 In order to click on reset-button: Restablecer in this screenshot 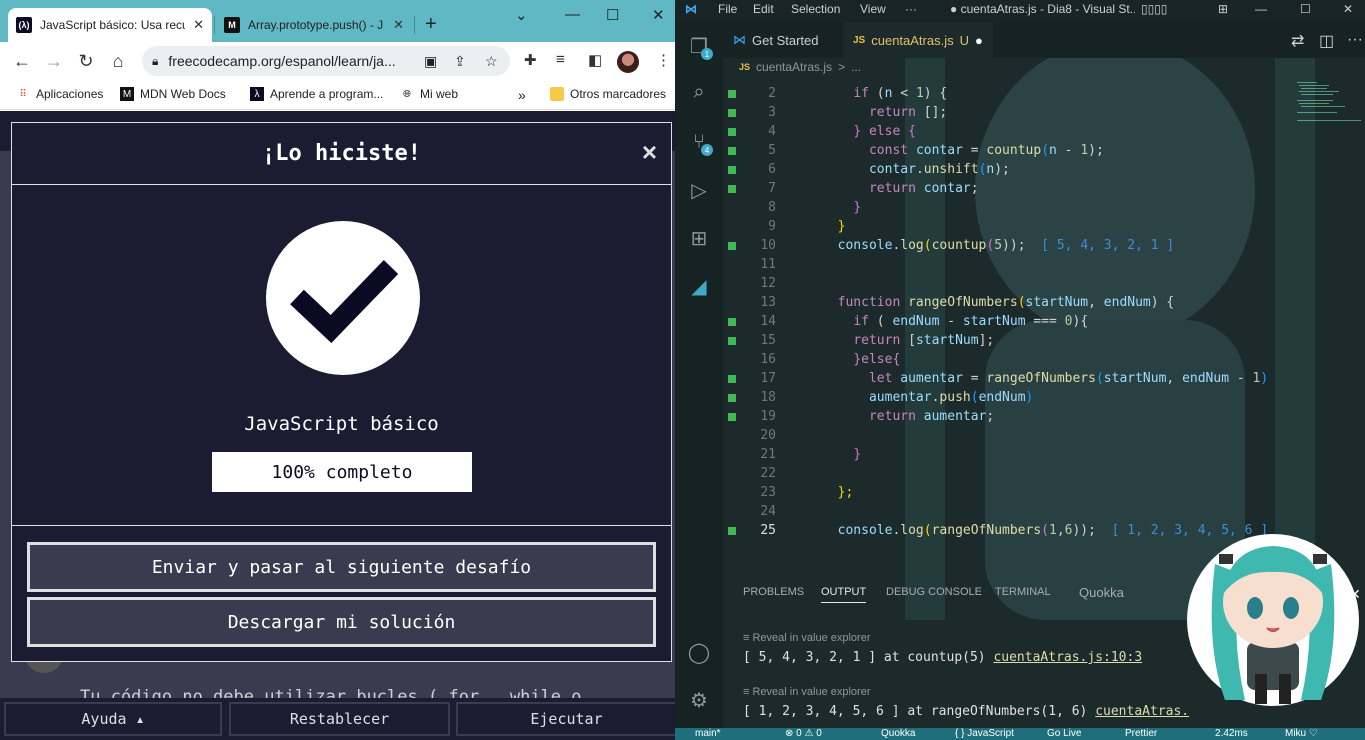, I will do `click(339, 719)`.